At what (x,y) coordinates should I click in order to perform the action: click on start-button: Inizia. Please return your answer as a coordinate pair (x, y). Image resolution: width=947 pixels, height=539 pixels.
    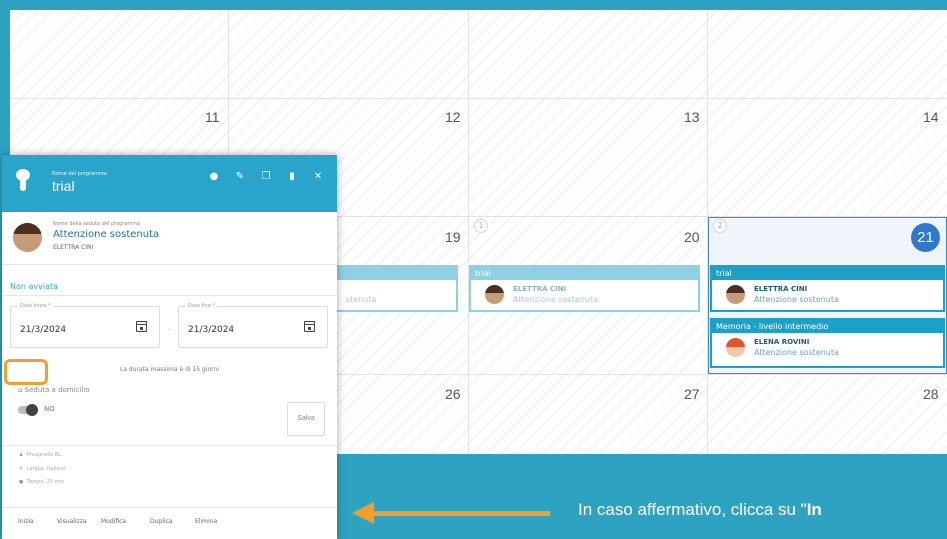
    Looking at the image, I should click on (26, 521).